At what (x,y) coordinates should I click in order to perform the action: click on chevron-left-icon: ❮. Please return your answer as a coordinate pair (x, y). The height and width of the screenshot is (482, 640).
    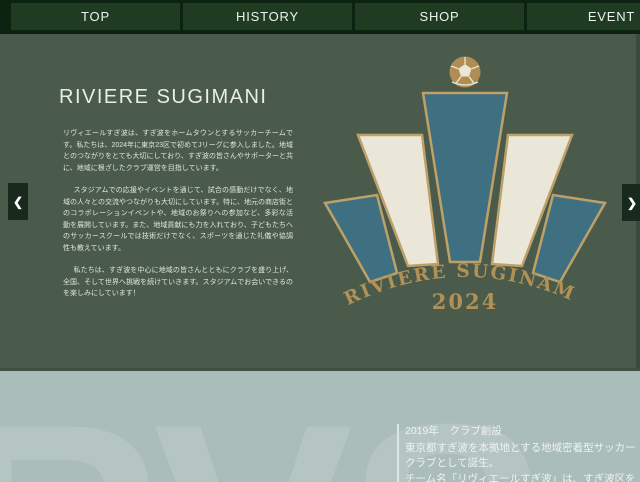
    Looking at the image, I should click on (18, 201).